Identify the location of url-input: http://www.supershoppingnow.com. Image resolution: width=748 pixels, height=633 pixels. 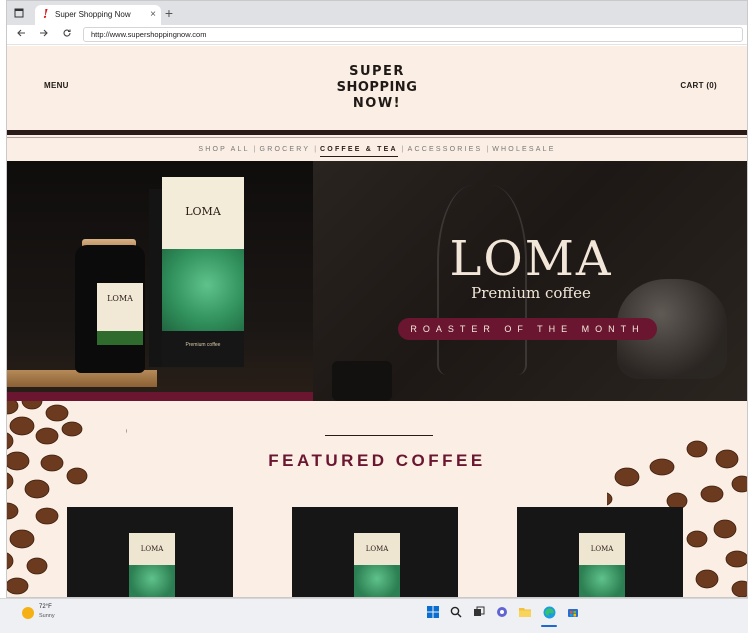
(413, 34).